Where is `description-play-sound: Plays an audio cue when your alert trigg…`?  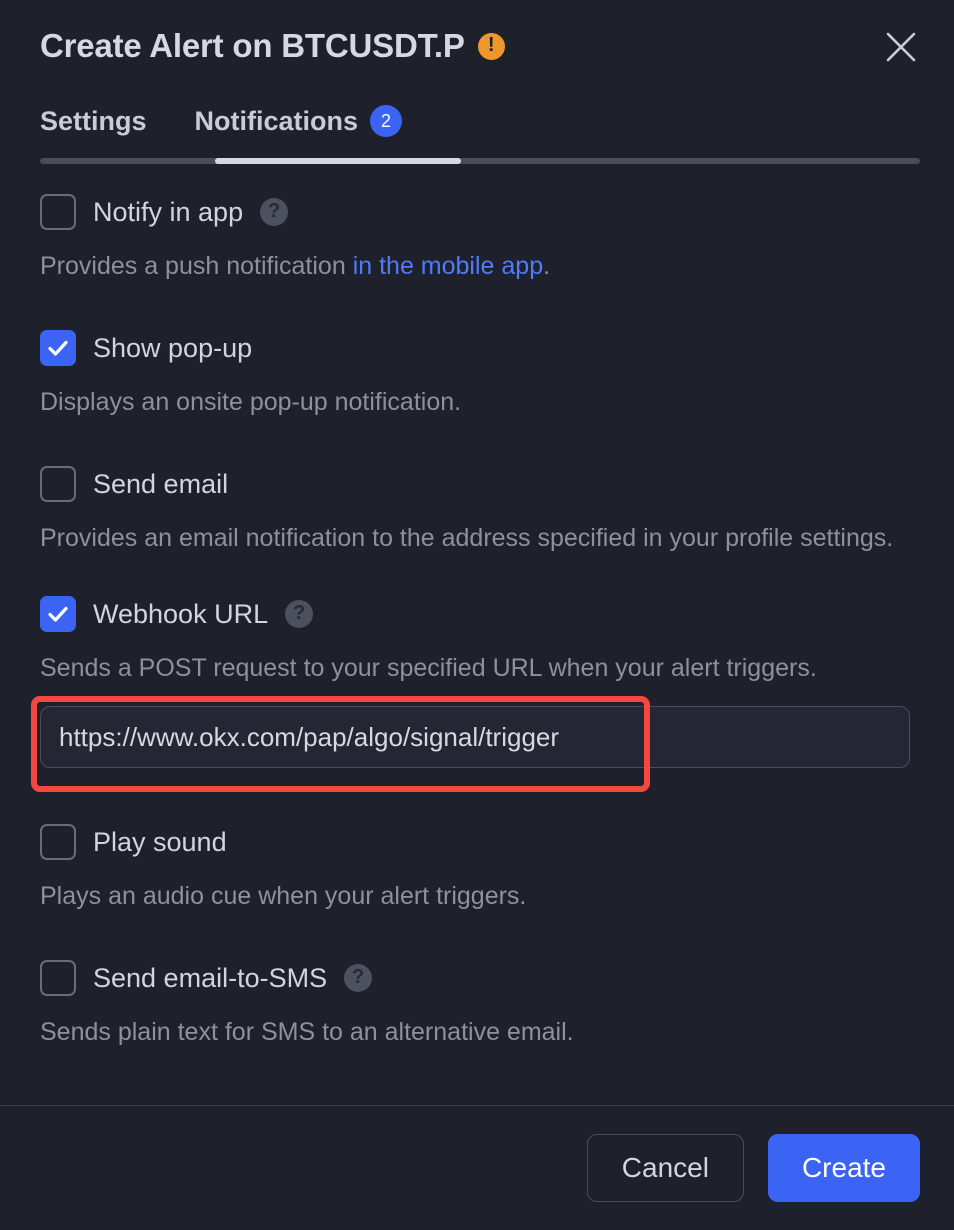
description-play-sound: Plays an audio cue when your alert trigg… is located at coordinates (283, 896).